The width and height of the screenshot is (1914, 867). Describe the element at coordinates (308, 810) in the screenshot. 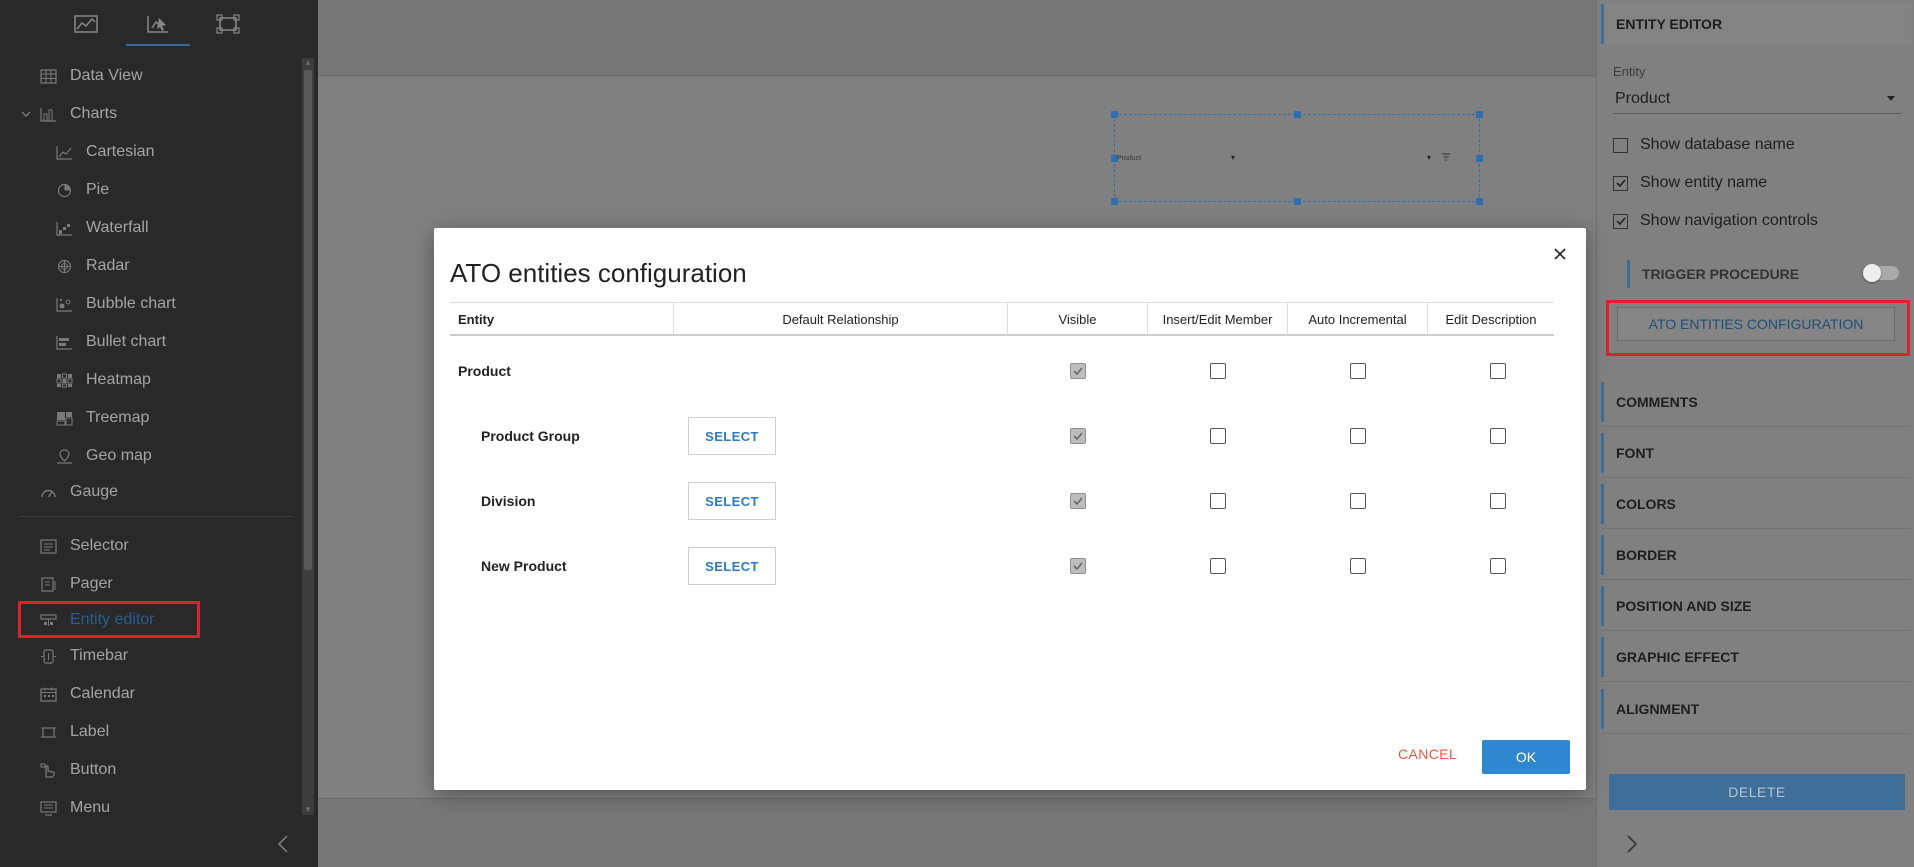

I see `scroll-down-arrow: ▼` at that location.